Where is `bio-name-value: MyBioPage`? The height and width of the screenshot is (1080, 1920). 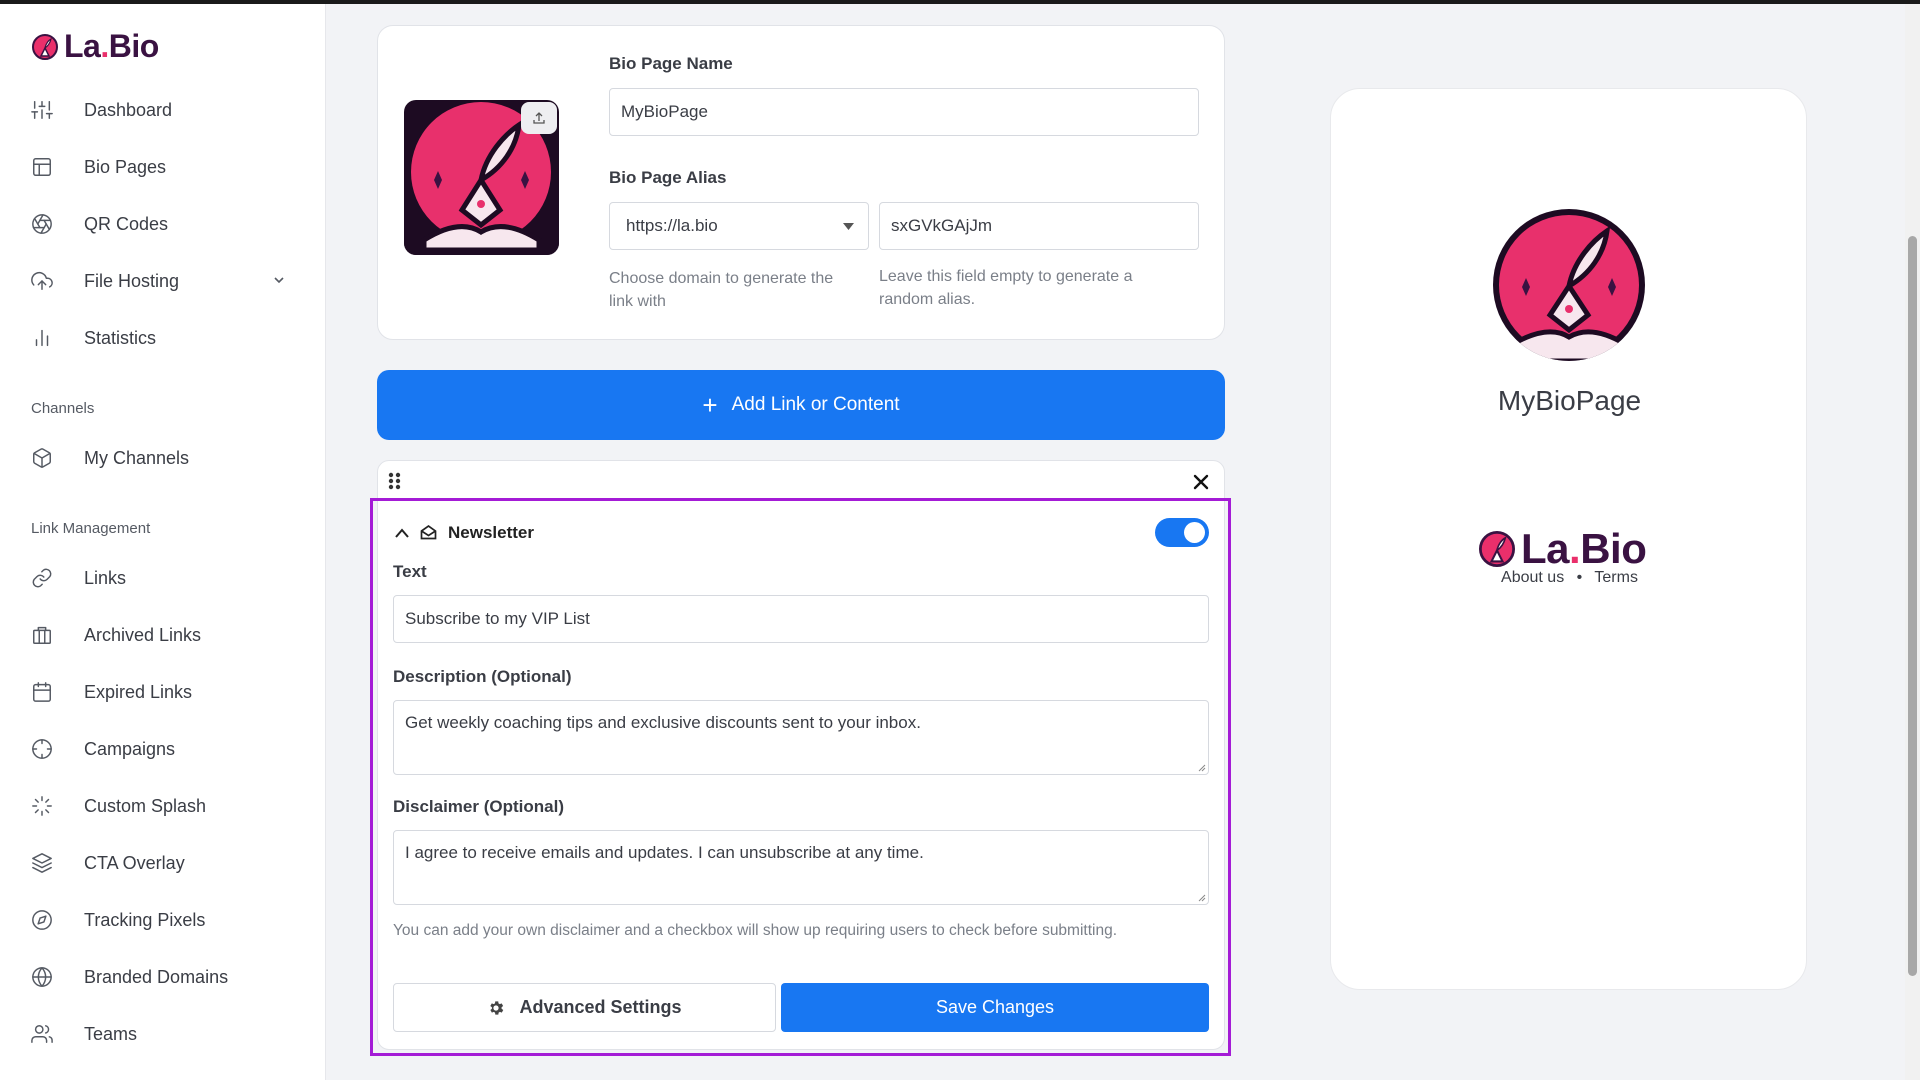
bio-name-value: MyBioPage is located at coordinates (664, 111).